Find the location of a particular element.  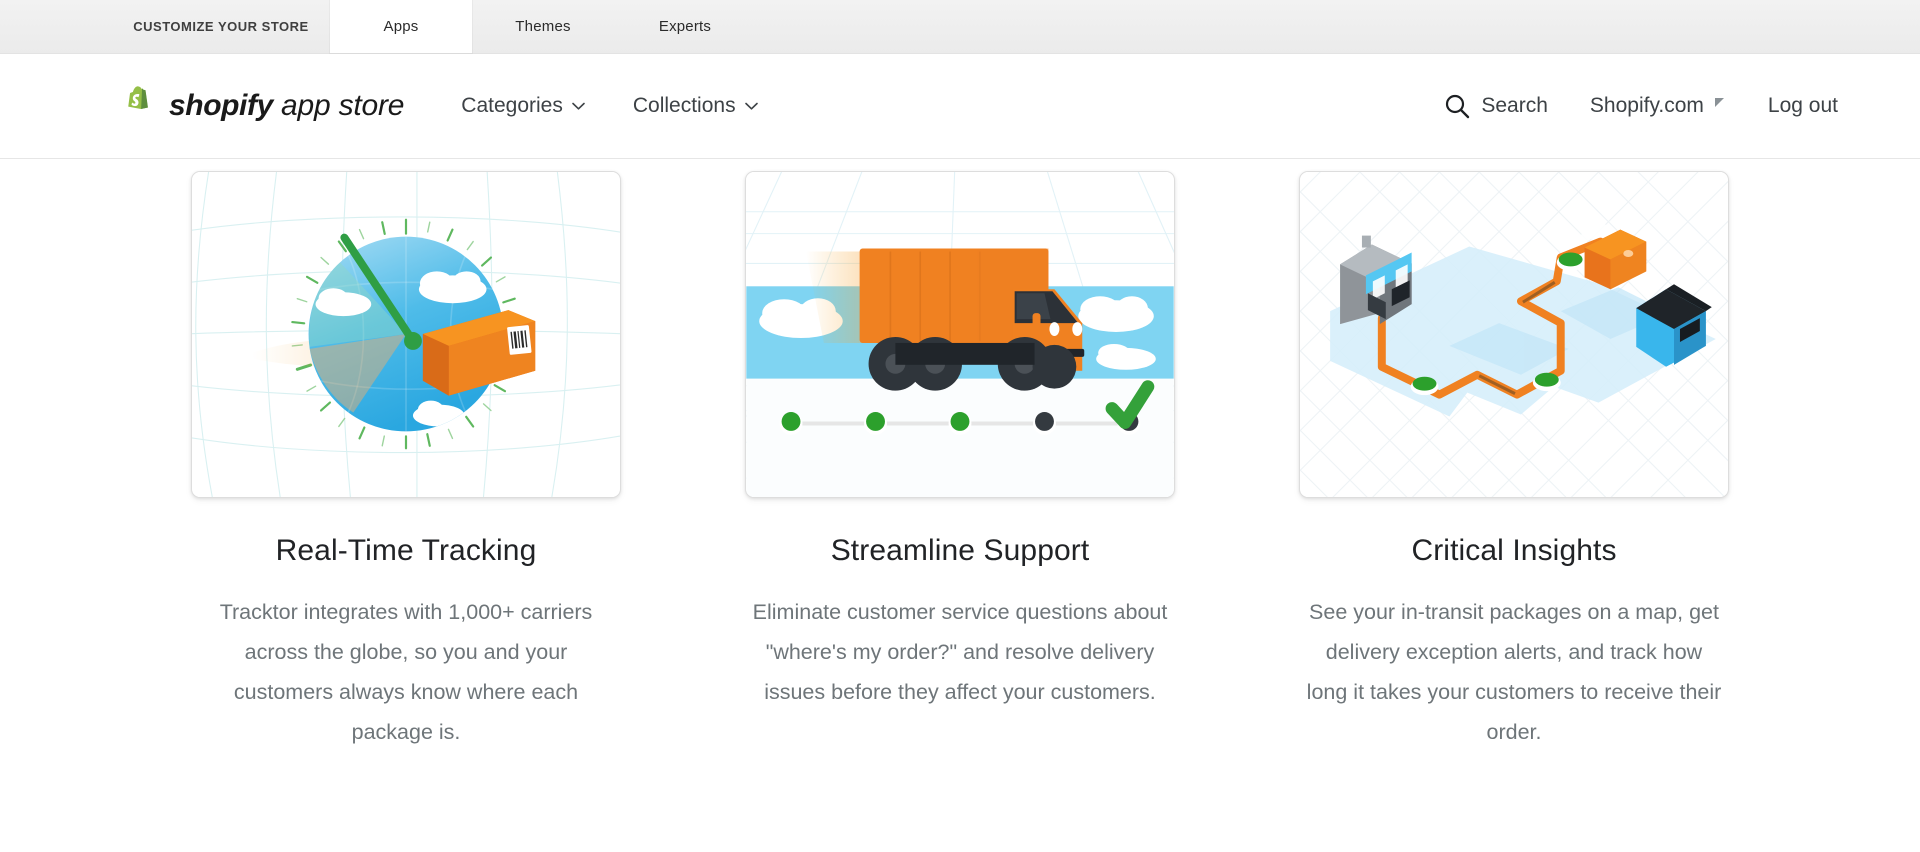

brand-wordmark: shopify app store is located at coordinates (286, 106).